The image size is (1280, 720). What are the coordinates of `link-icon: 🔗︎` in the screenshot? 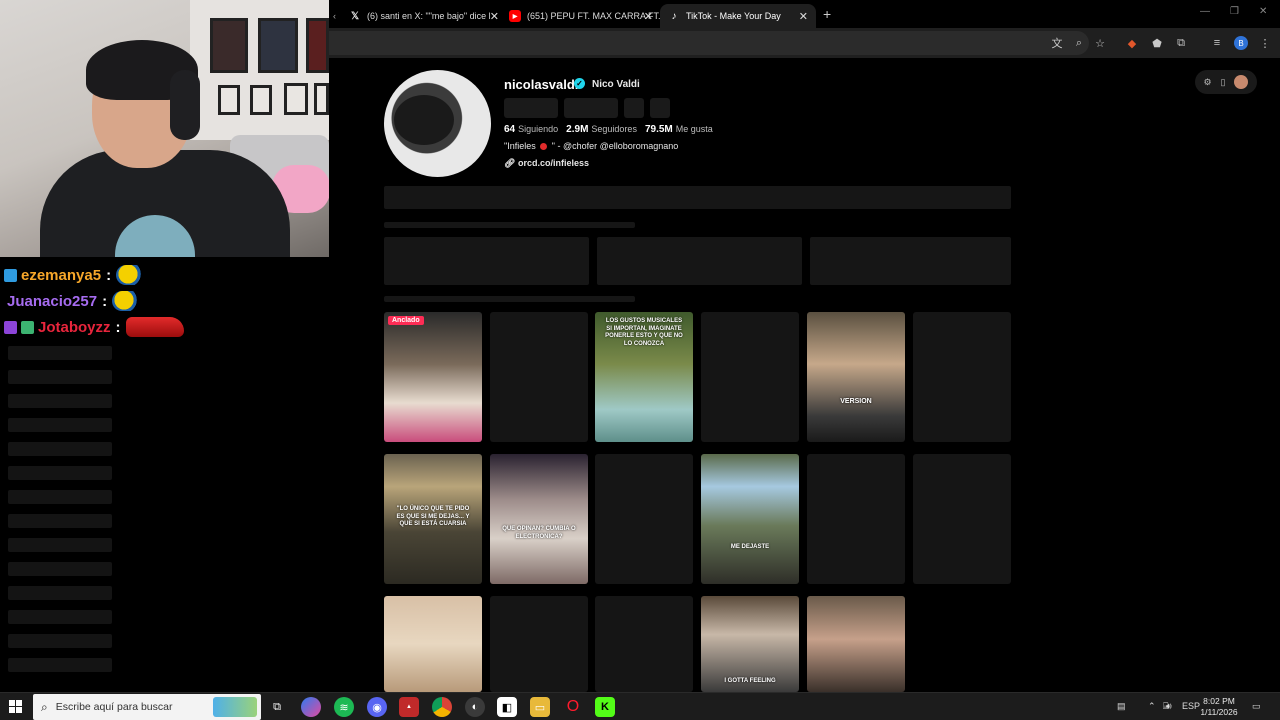 It's located at (510, 163).